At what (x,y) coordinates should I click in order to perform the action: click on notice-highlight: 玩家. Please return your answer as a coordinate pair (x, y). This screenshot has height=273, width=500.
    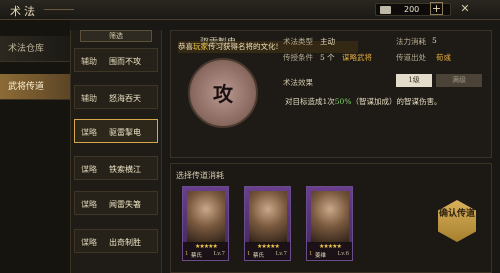
    Looking at the image, I should click on (200, 46).